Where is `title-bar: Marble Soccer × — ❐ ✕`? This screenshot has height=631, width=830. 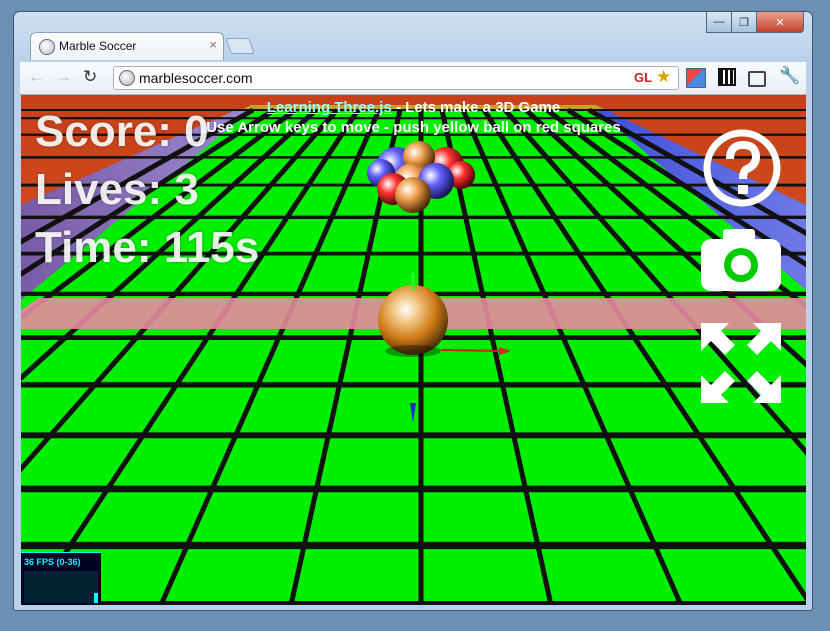 title-bar: Marble Soccer × — ❐ ✕ is located at coordinates (413, 37).